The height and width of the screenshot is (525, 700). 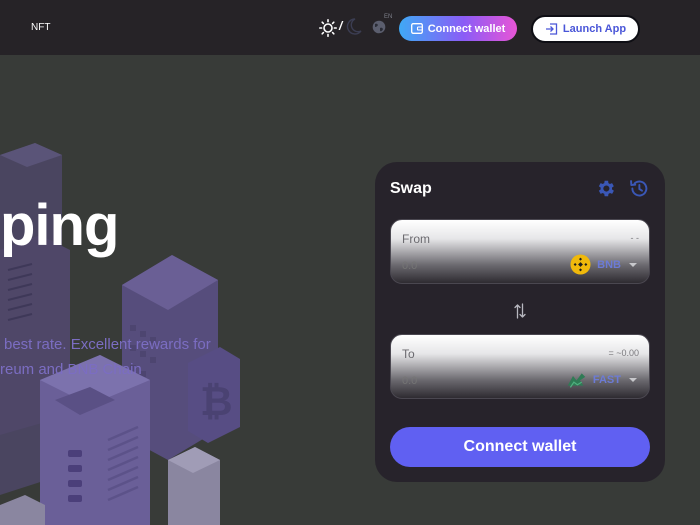 I want to click on connect-wallet-label: Connect wallet, so click(x=466, y=28).